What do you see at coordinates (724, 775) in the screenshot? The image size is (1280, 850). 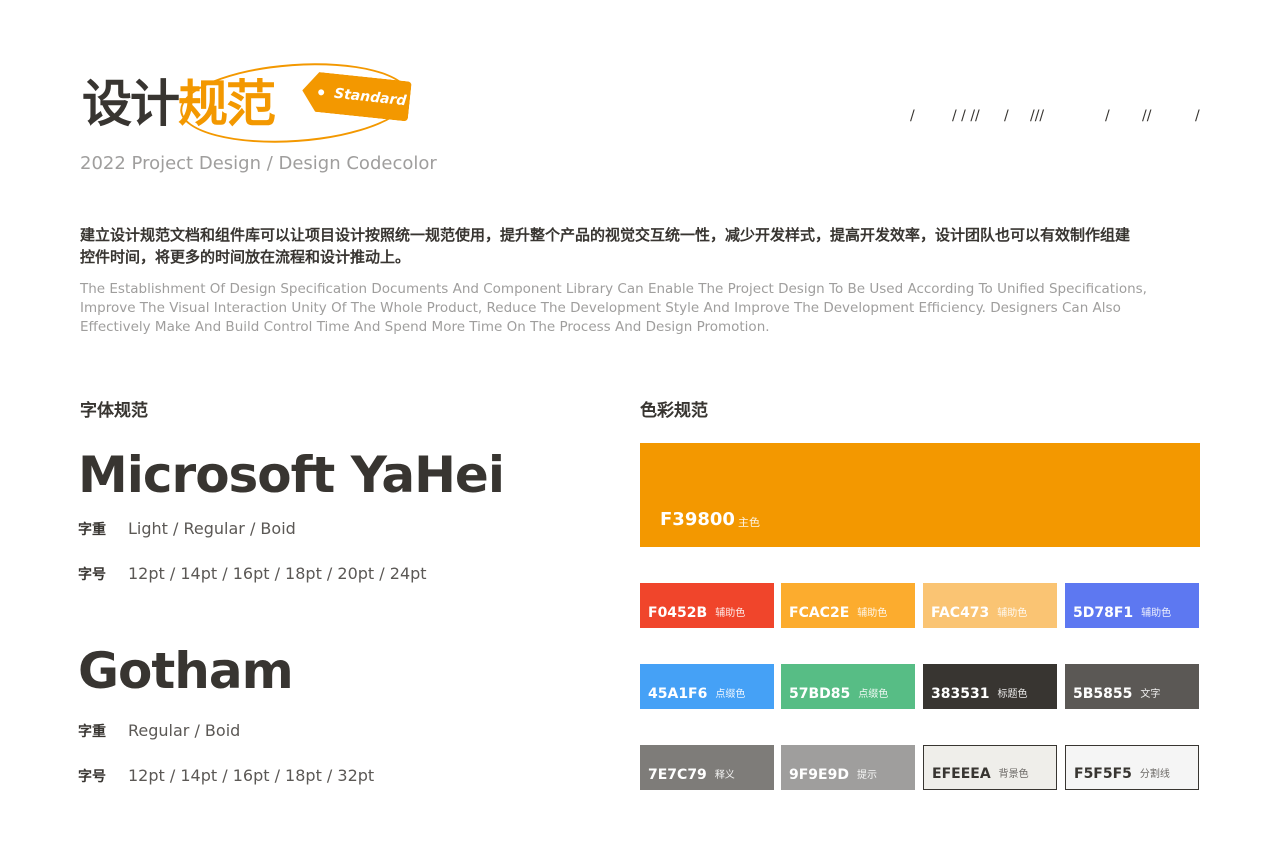 I see `color-role: 释义` at bounding box center [724, 775].